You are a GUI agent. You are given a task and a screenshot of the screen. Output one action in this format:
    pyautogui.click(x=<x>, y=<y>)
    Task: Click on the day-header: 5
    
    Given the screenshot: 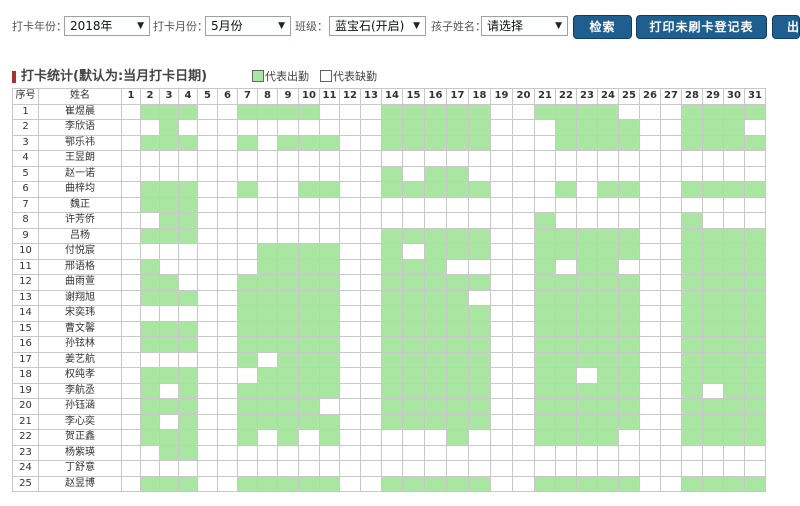 What is the action you would take?
    pyautogui.click(x=207, y=96)
    